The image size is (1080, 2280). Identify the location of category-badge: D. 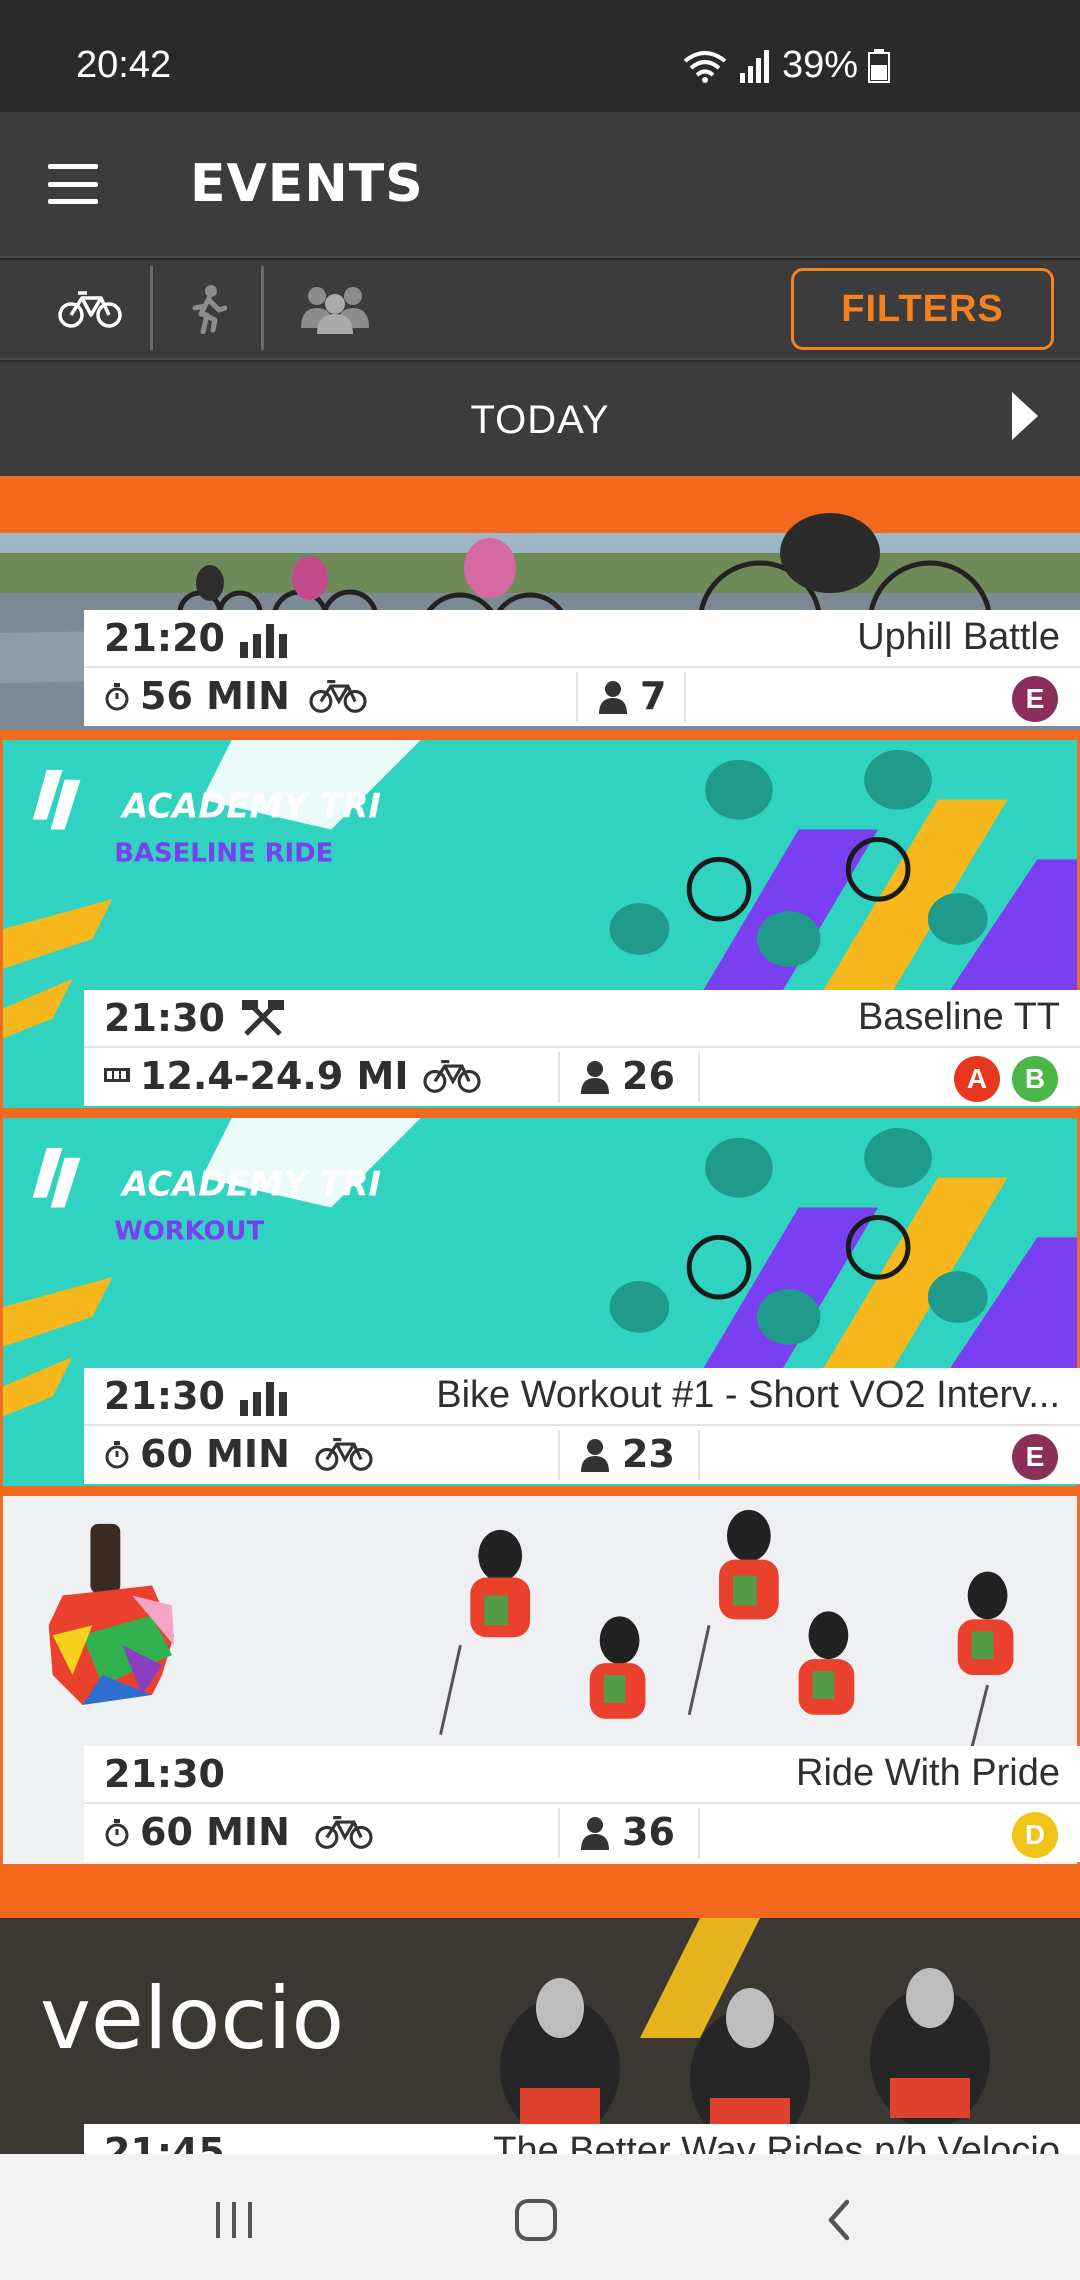
(1035, 1835).